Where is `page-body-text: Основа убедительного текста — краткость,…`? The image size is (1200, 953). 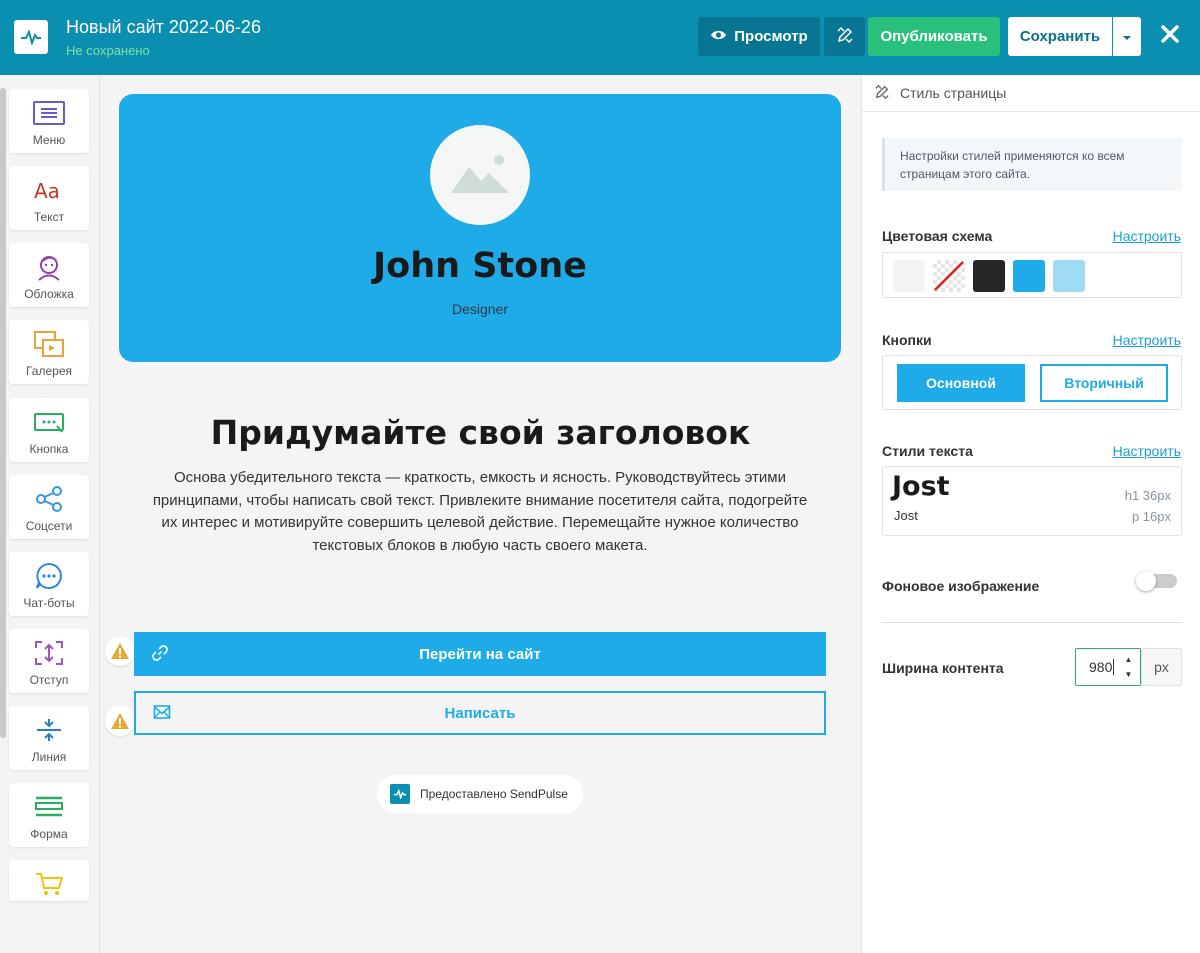
page-body-text: Основа убедительного текста — краткость,… is located at coordinates (480, 512).